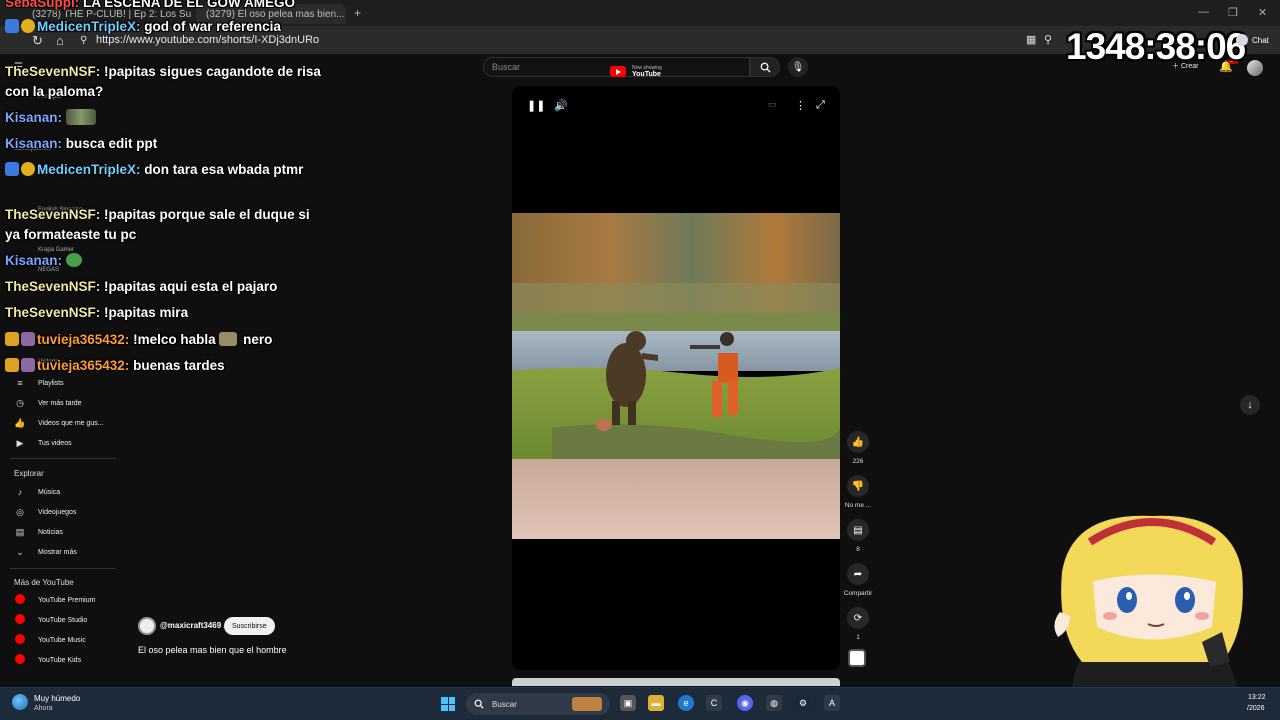 Image resolution: width=1280 pixels, height=720 pixels. What do you see at coordinates (745, 703) in the screenshot?
I see `discord-icon: ◉` at bounding box center [745, 703].